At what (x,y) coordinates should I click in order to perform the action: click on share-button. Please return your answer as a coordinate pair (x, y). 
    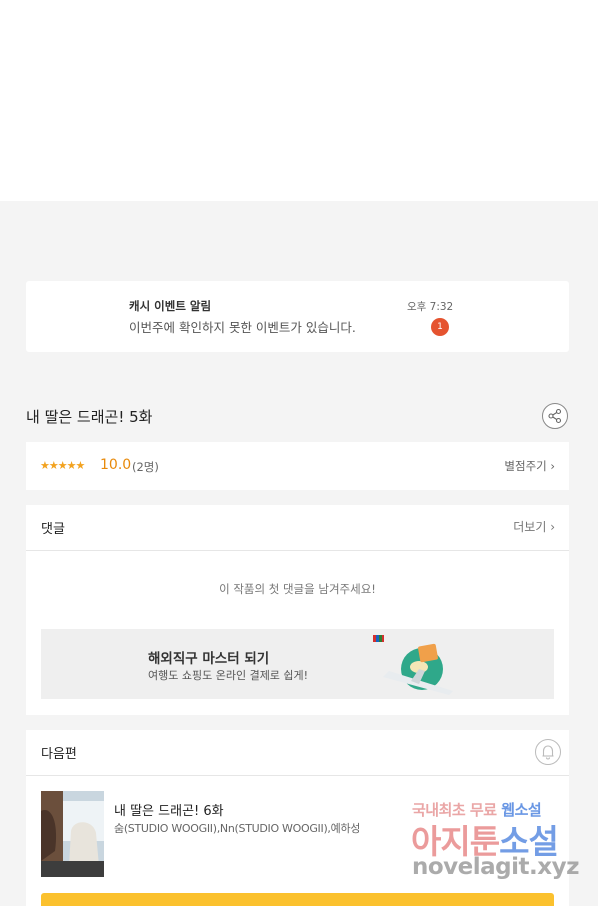
    Looking at the image, I should click on (555, 416).